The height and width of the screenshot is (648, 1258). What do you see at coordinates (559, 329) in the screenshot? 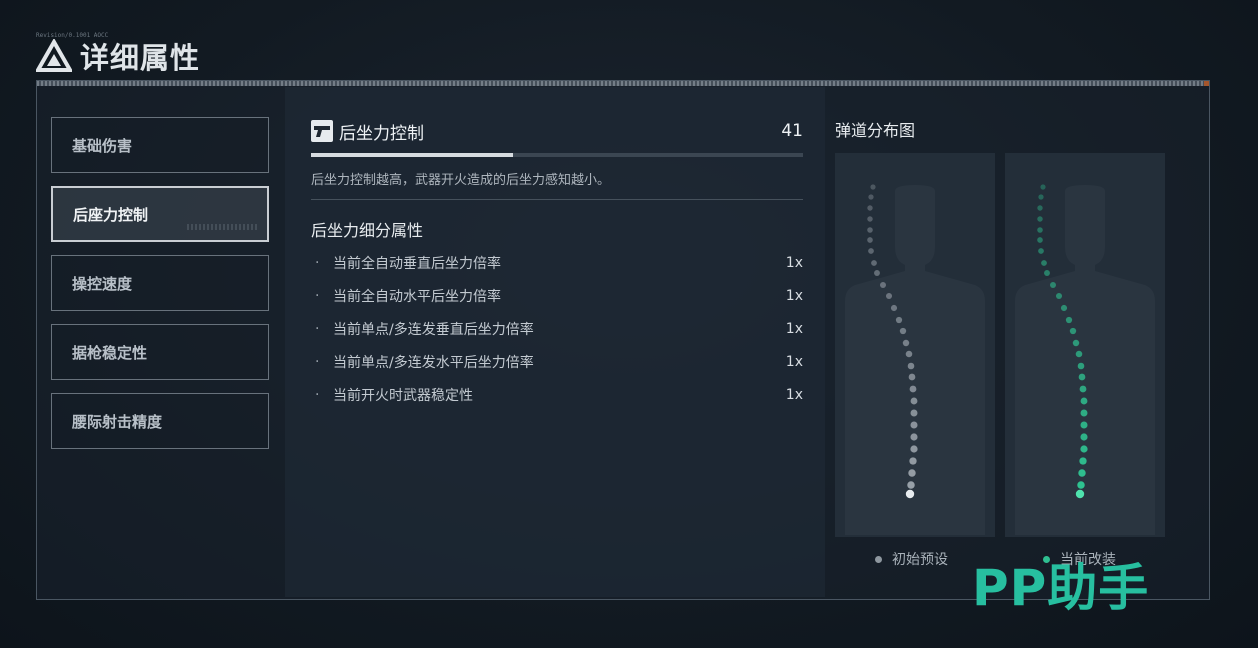
I see `sub-attribute-row: · 当前单点/多连发垂直后坐力倍率 1x` at bounding box center [559, 329].